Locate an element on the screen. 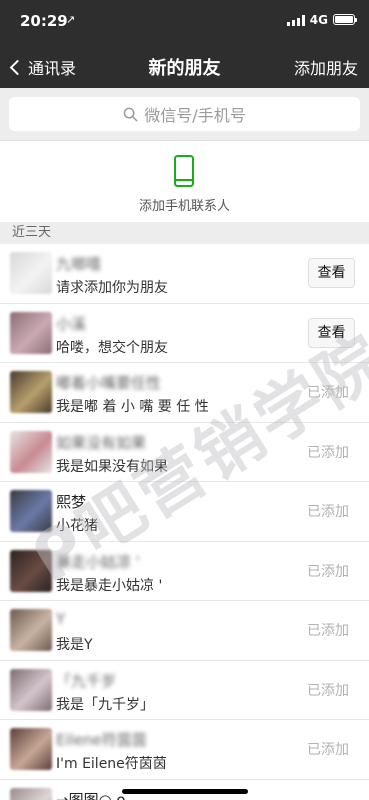 The width and height of the screenshot is (369, 800). friend-name: 「九千岁 is located at coordinates (86, 680).